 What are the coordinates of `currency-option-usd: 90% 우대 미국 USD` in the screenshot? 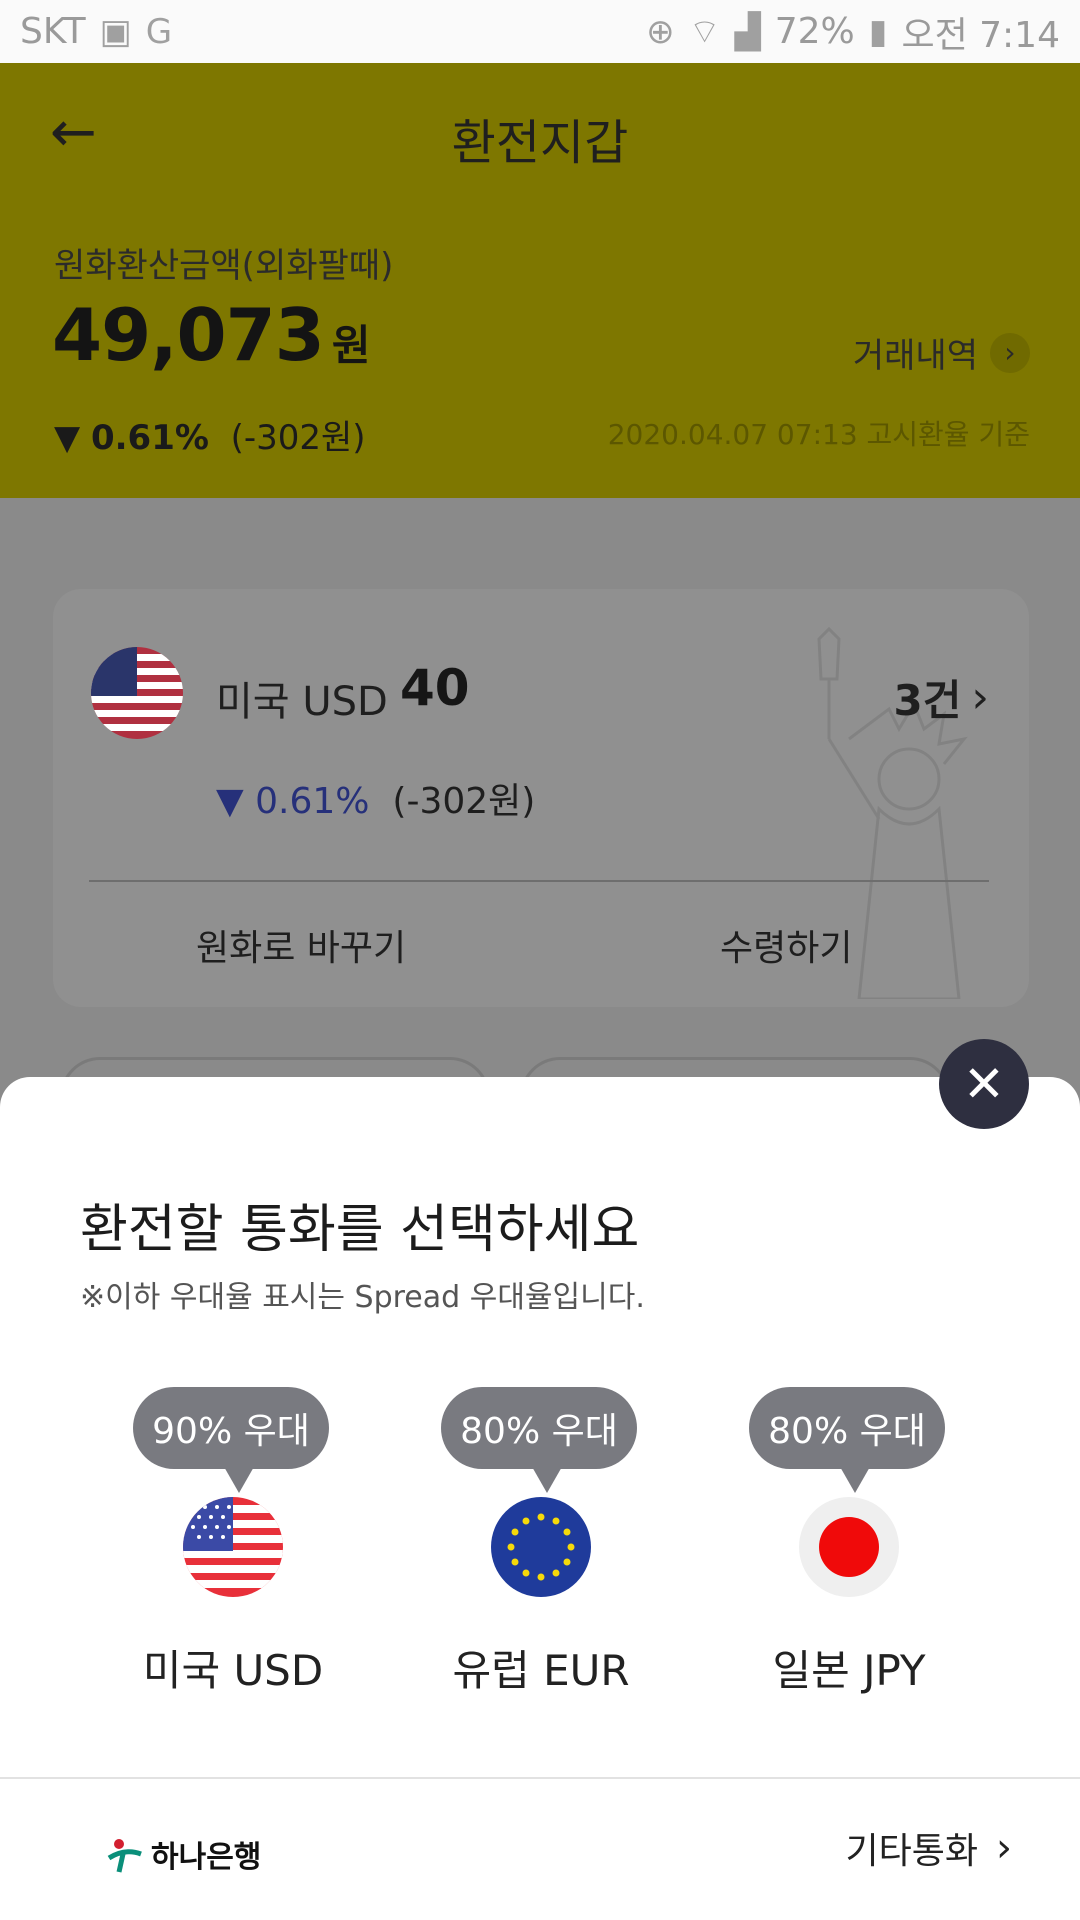 It's located at (233, 1541).